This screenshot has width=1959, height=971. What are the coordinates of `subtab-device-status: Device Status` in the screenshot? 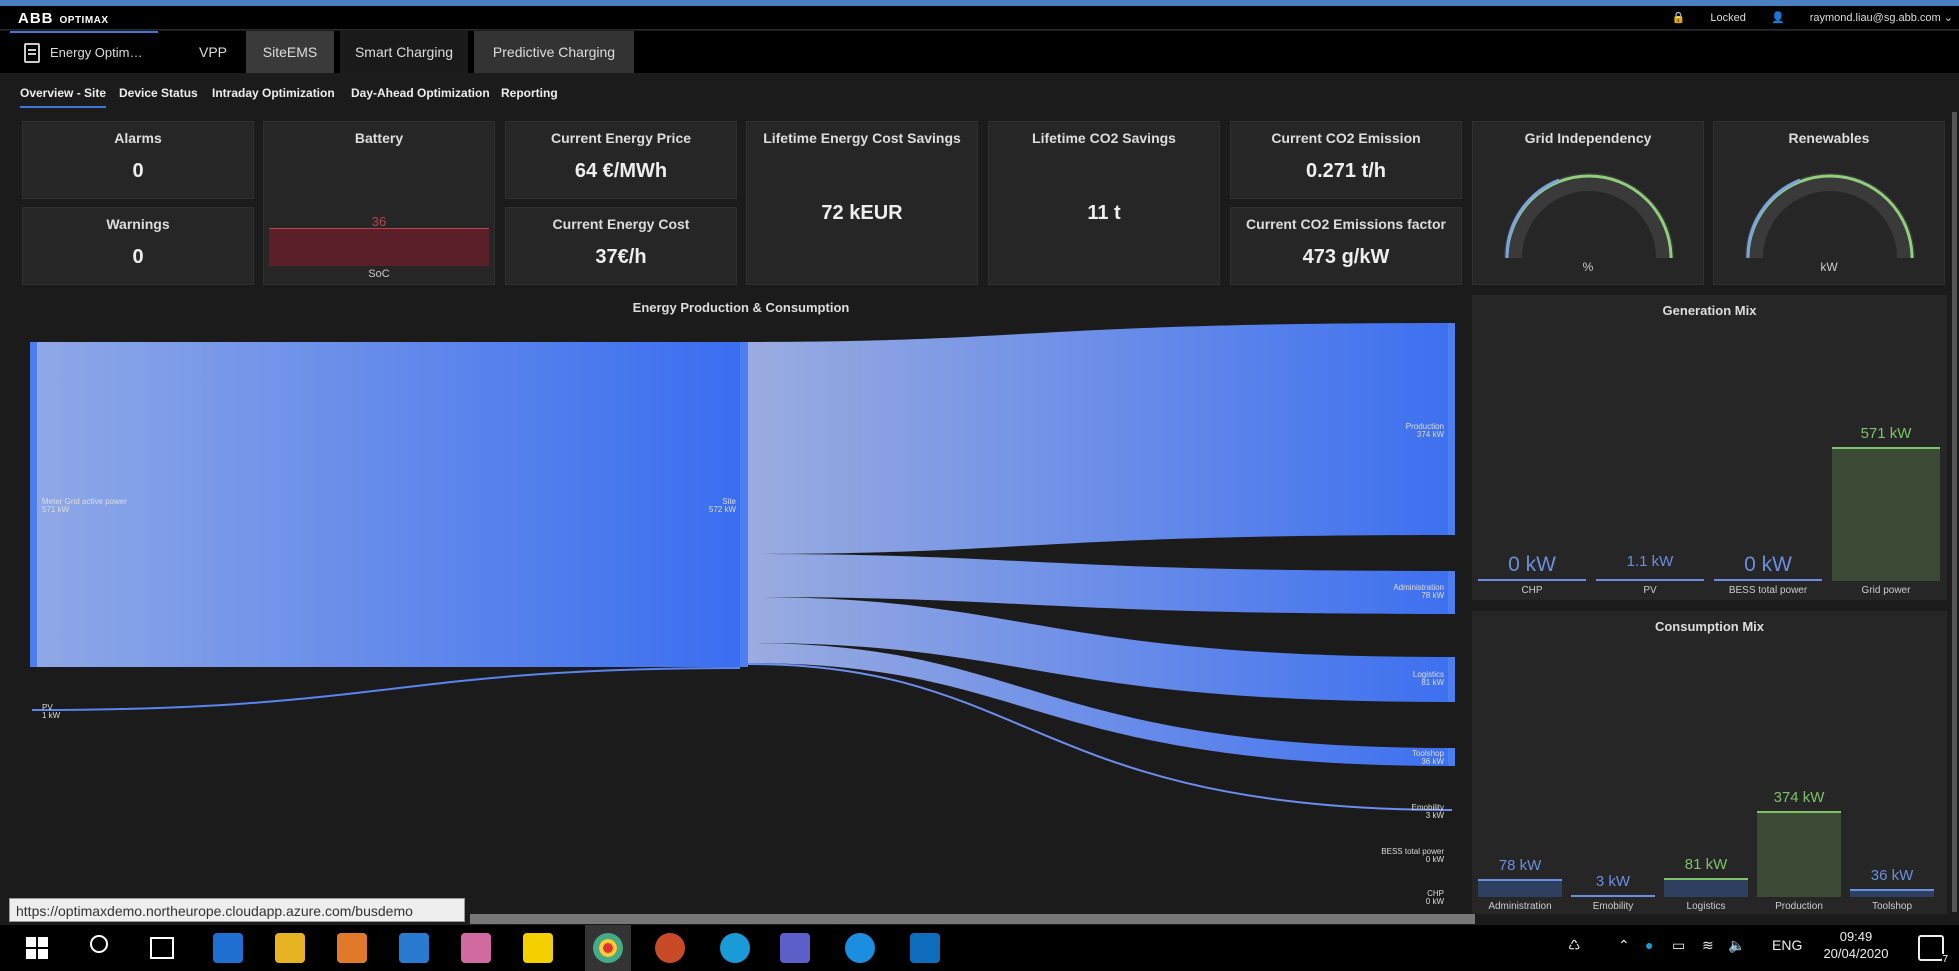 It's located at (158, 93).